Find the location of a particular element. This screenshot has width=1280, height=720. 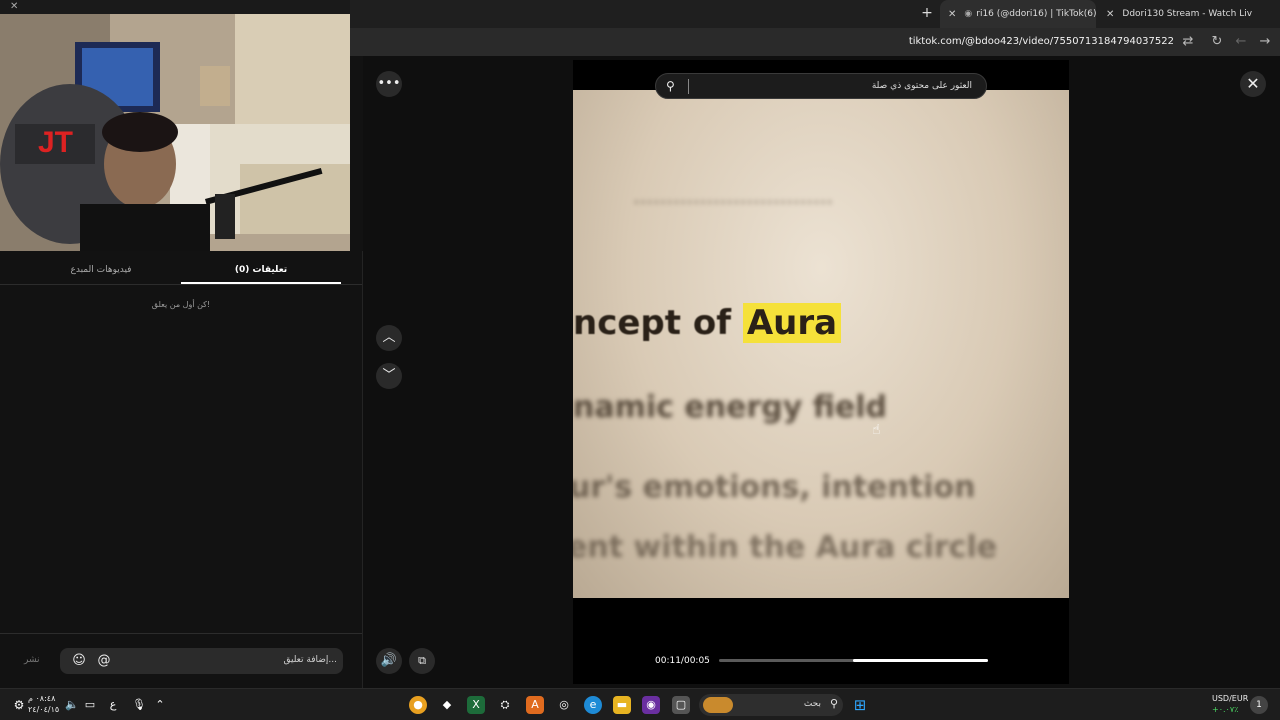

edge-icon: e is located at coordinates (593, 705).